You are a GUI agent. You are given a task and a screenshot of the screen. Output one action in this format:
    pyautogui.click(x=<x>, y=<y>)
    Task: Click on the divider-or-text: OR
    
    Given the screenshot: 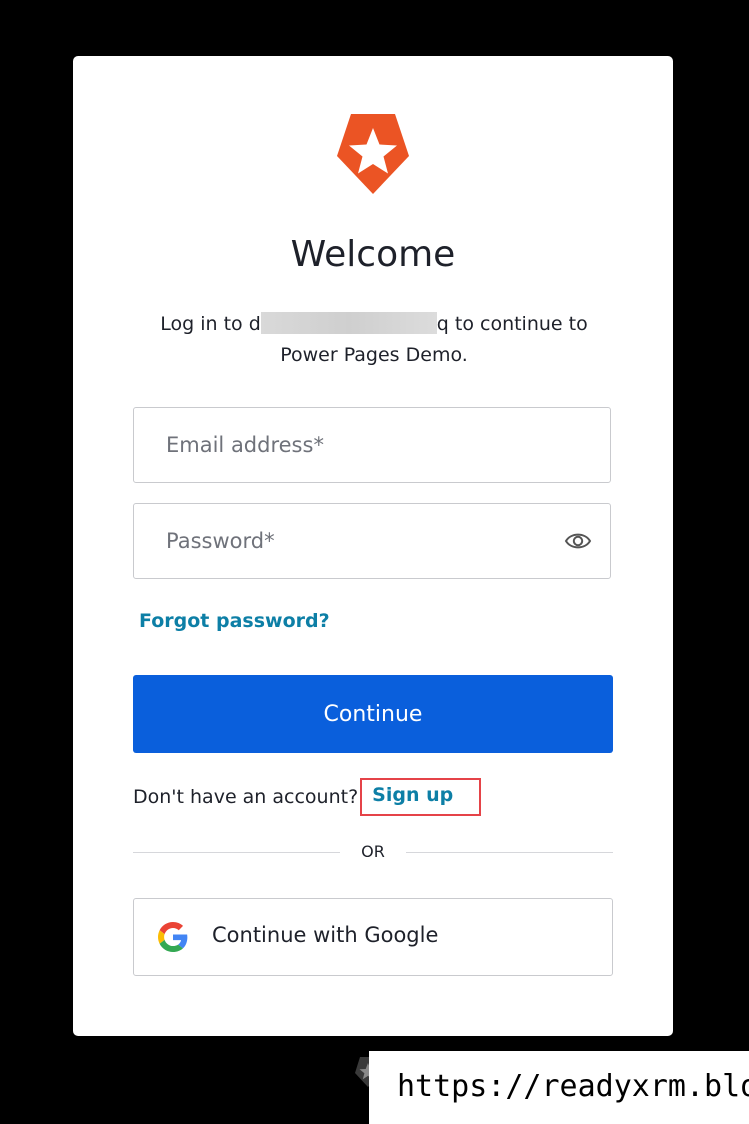 What is the action you would take?
    pyautogui.click(x=373, y=851)
    